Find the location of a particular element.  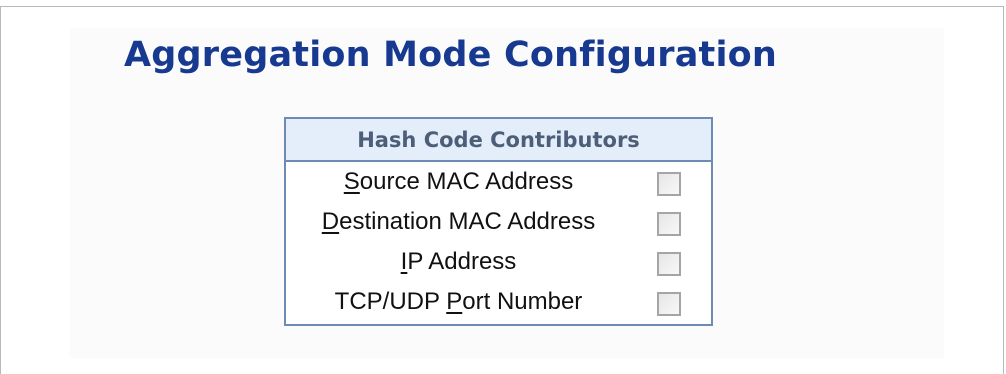

destination-mac-checkbox is located at coordinates (669, 224).